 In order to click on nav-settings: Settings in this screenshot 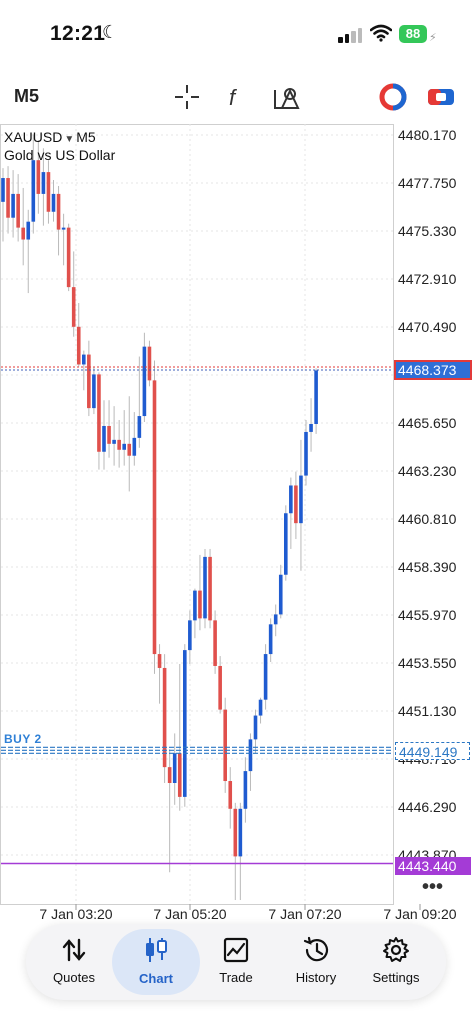, I will do `click(396, 962)`.